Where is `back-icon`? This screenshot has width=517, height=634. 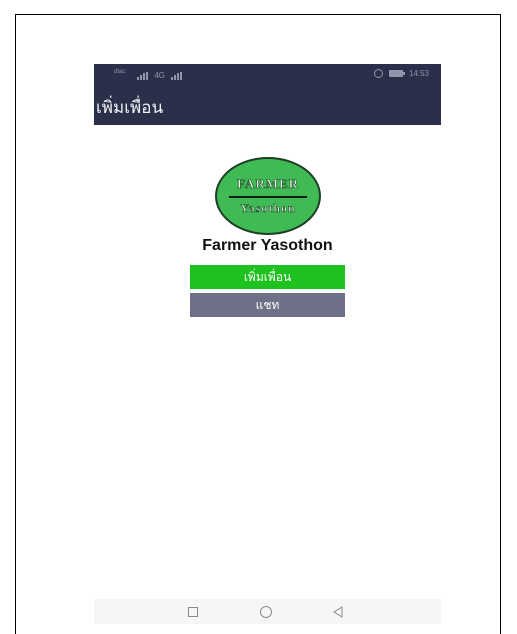
back-icon is located at coordinates (338, 612).